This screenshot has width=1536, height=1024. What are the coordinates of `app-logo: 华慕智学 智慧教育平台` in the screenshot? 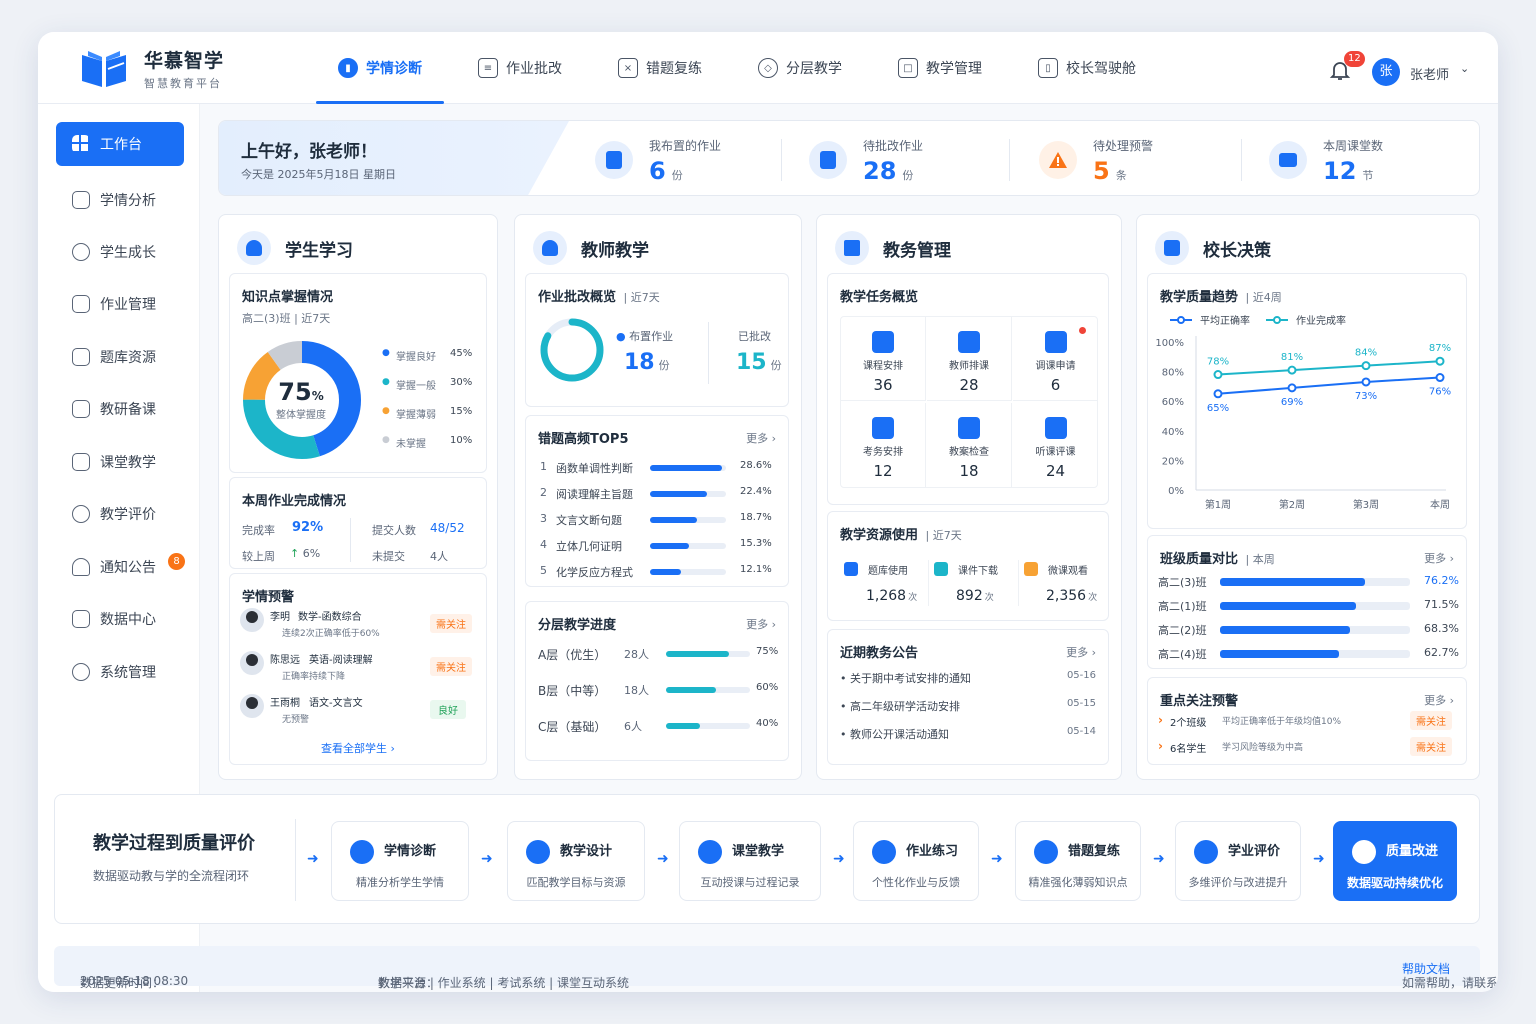 It's located at (151, 68).